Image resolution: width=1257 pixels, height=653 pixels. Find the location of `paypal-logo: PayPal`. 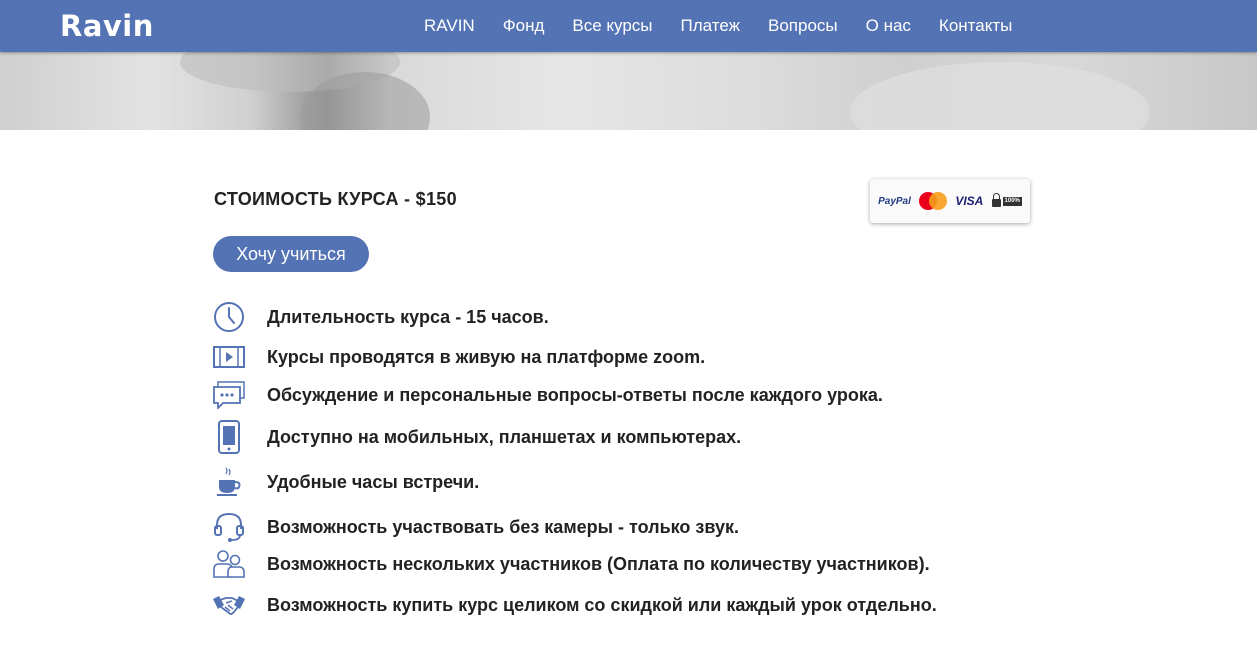

paypal-logo: PayPal is located at coordinates (894, 201).